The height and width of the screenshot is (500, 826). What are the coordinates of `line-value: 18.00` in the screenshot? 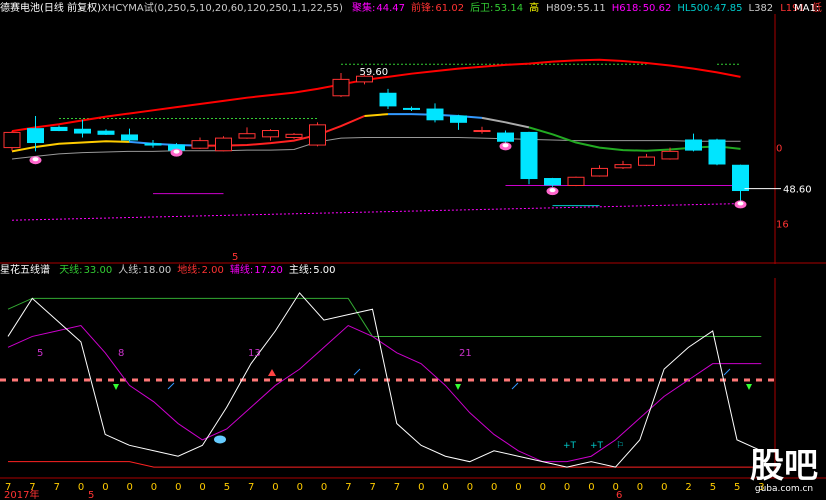 It's located at (157, 270).